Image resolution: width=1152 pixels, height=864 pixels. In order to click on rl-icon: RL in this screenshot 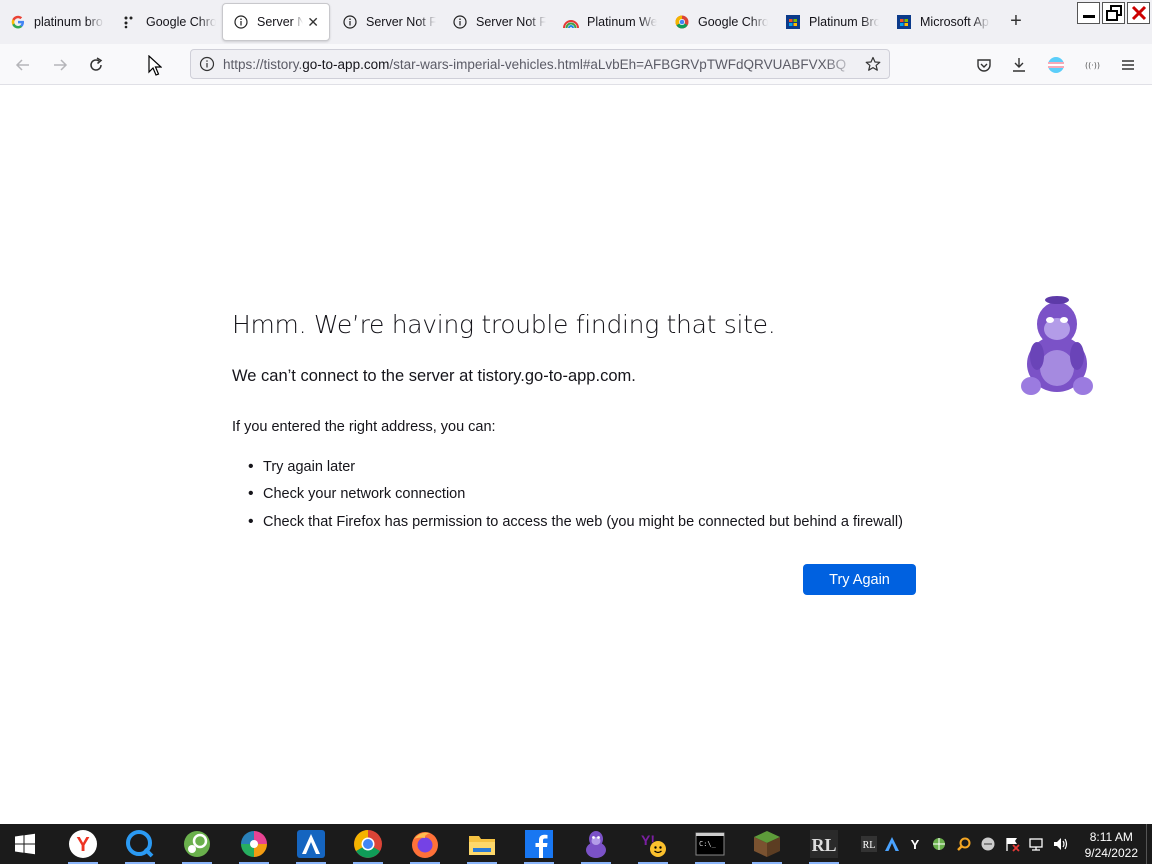, I will do `click(824, 845)`.